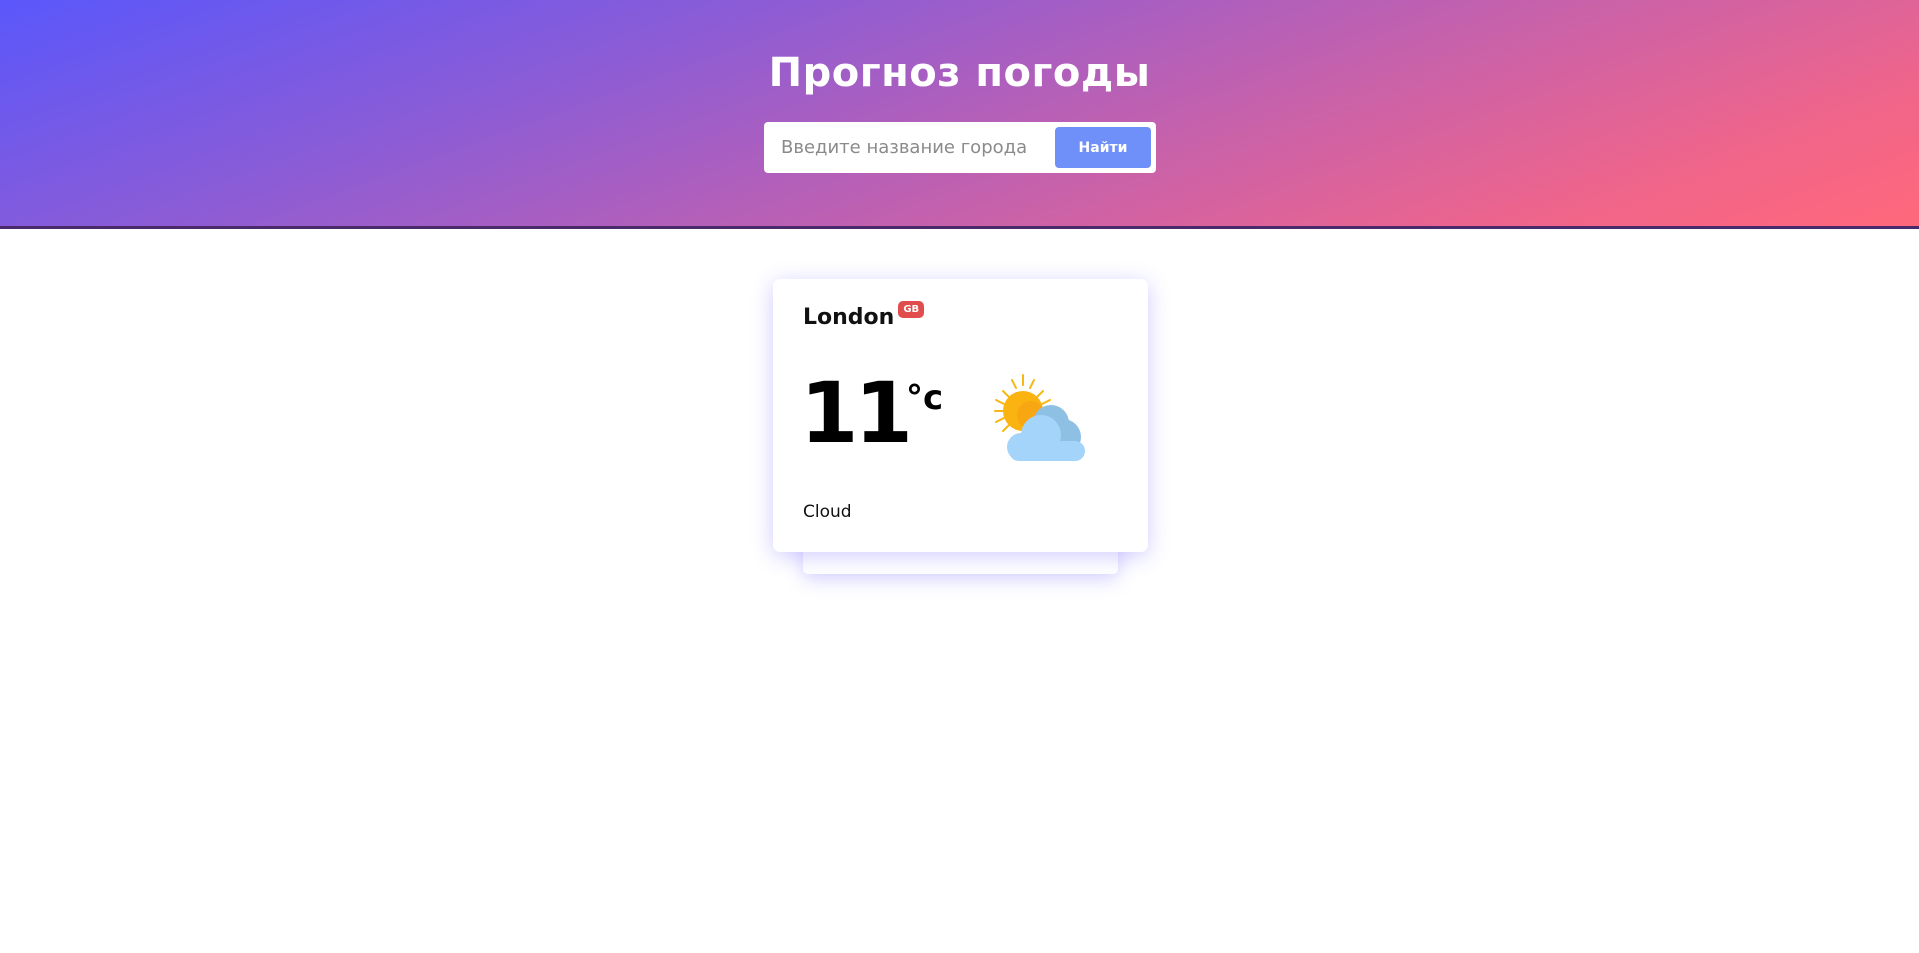 The image size is (1919, 953). What do you see at coordinates (925, 398) in the screenshot?
I see `temperature-unit: °c` at bounding box center [925, 398].